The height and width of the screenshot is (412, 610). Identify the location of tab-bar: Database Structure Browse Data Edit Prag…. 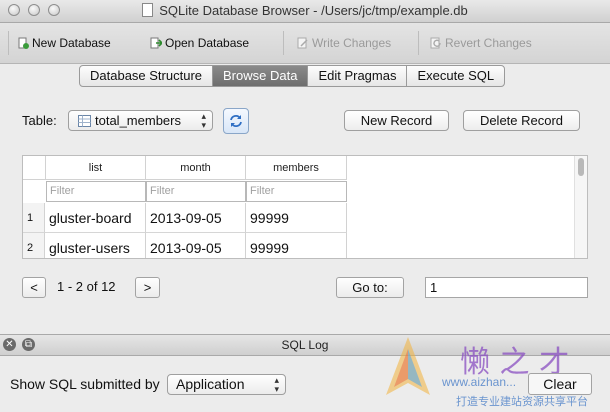
(292, 76).